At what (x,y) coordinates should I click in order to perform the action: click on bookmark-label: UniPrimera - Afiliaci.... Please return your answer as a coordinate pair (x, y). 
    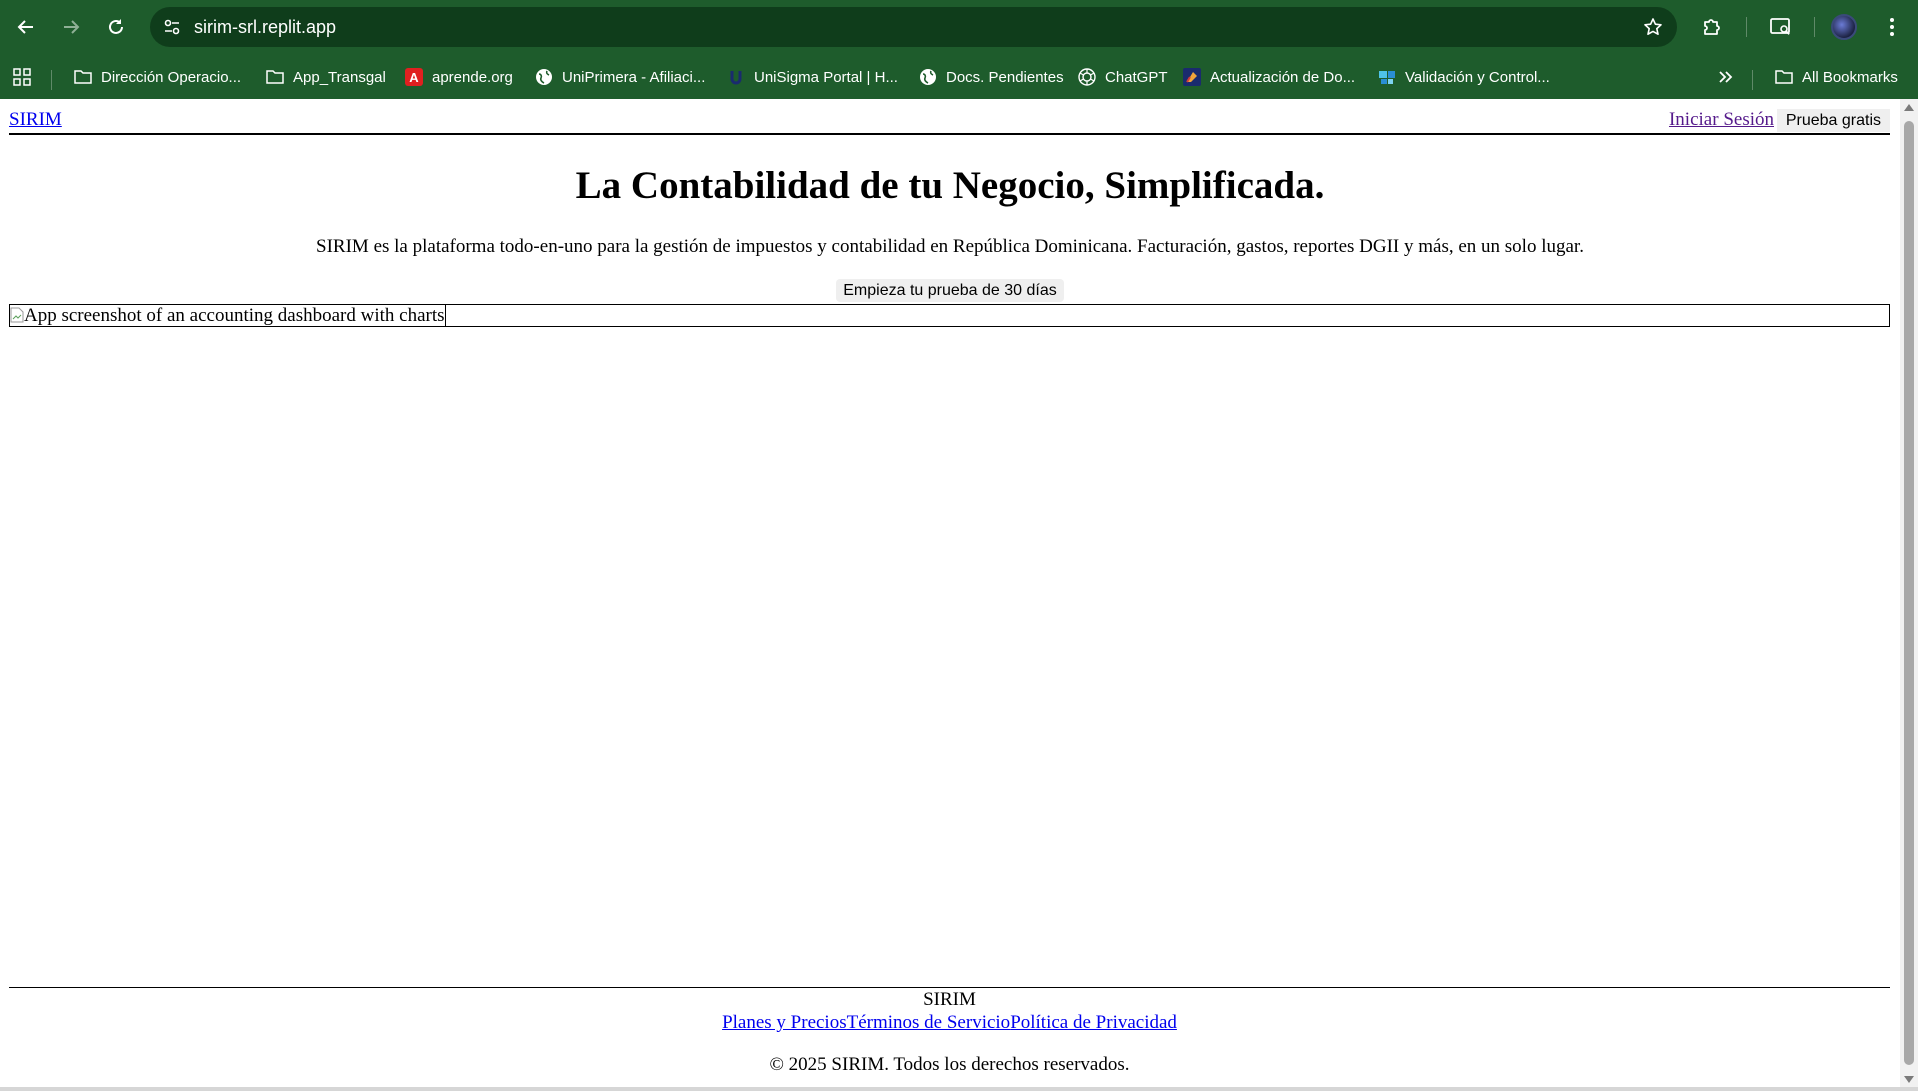
    Looking at the image, I should click on (634, 77).